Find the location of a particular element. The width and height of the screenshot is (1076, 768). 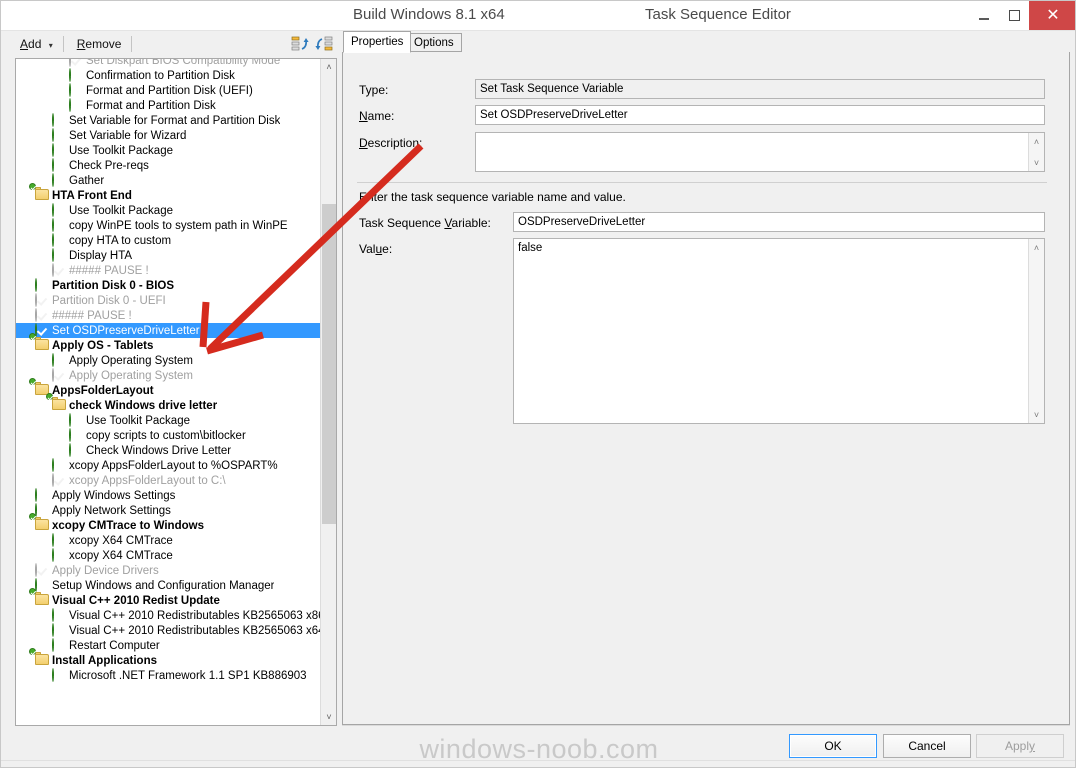

tree-item: Set Variable for Wizard is located at coordinates (168, 135).